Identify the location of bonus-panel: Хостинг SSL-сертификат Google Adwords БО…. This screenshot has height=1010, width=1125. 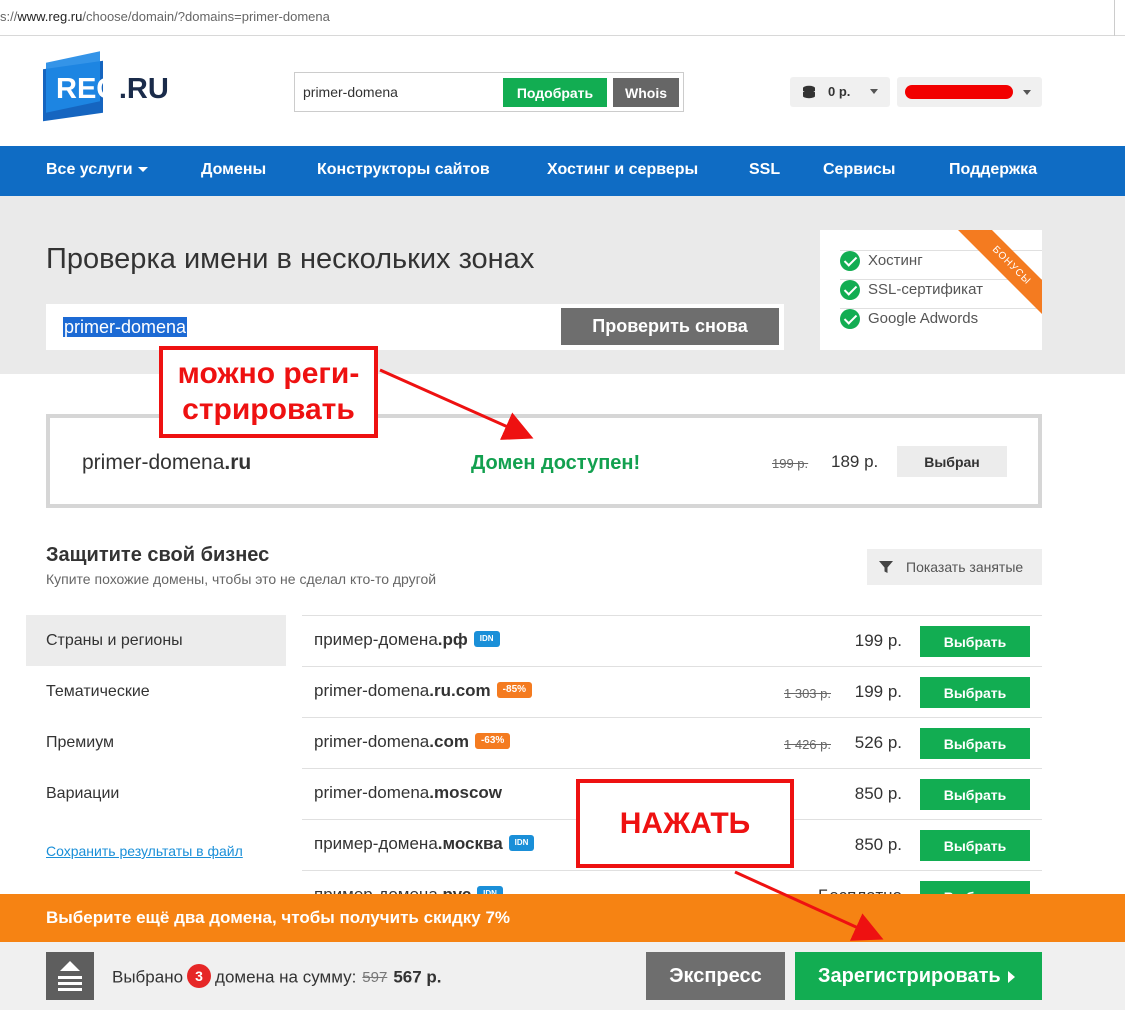
(931, 290).